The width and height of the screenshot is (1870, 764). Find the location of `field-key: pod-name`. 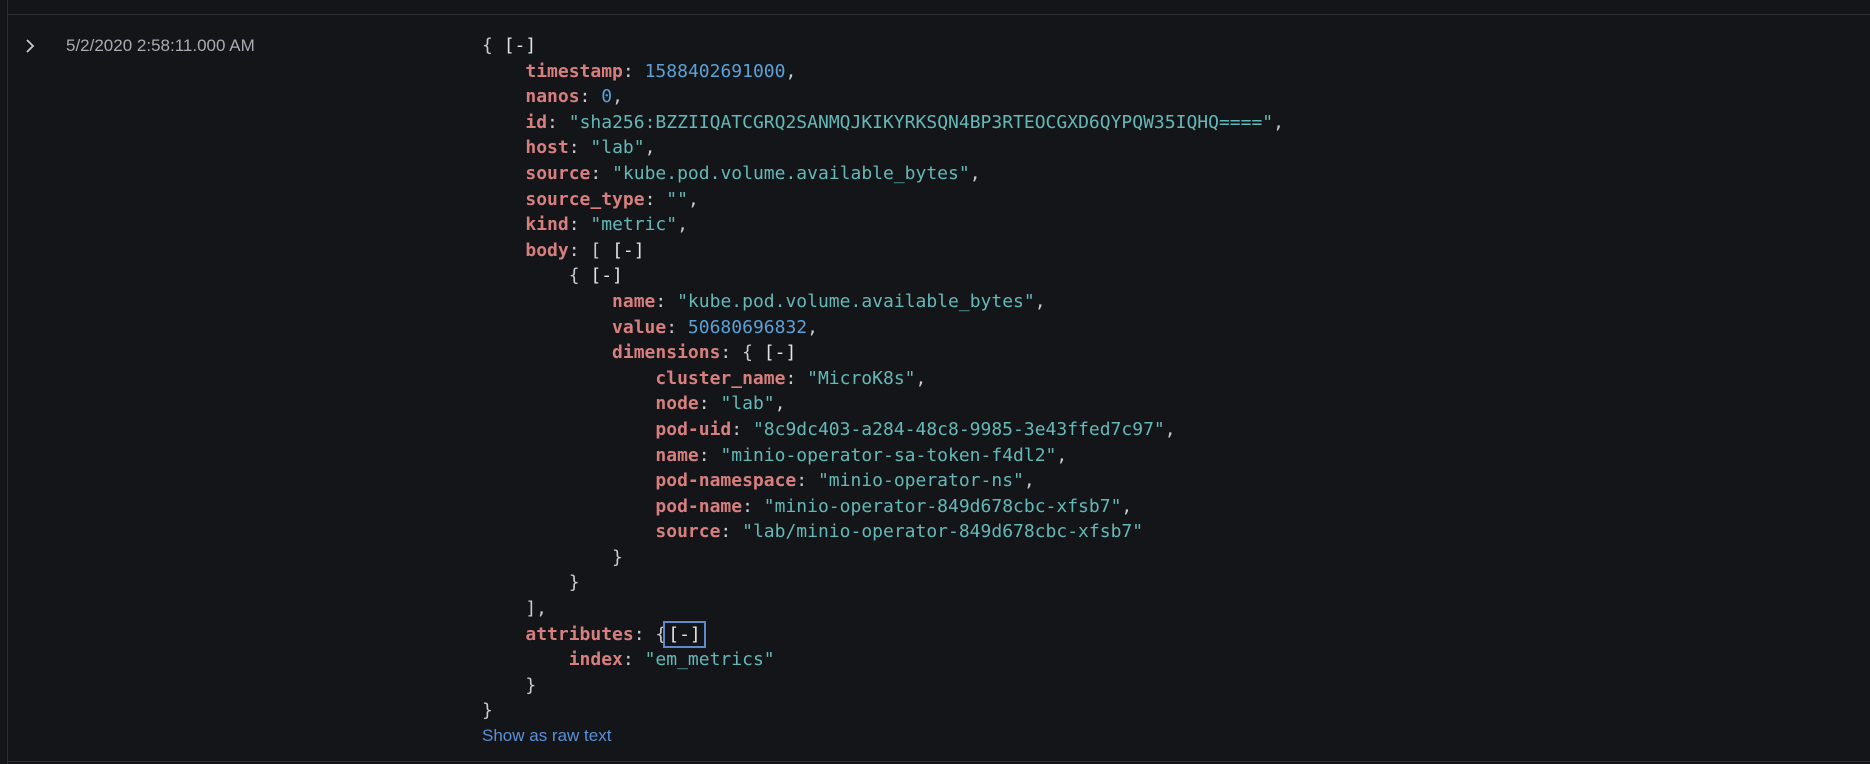

field-key: pod-name is located at coordinates (698, 506).